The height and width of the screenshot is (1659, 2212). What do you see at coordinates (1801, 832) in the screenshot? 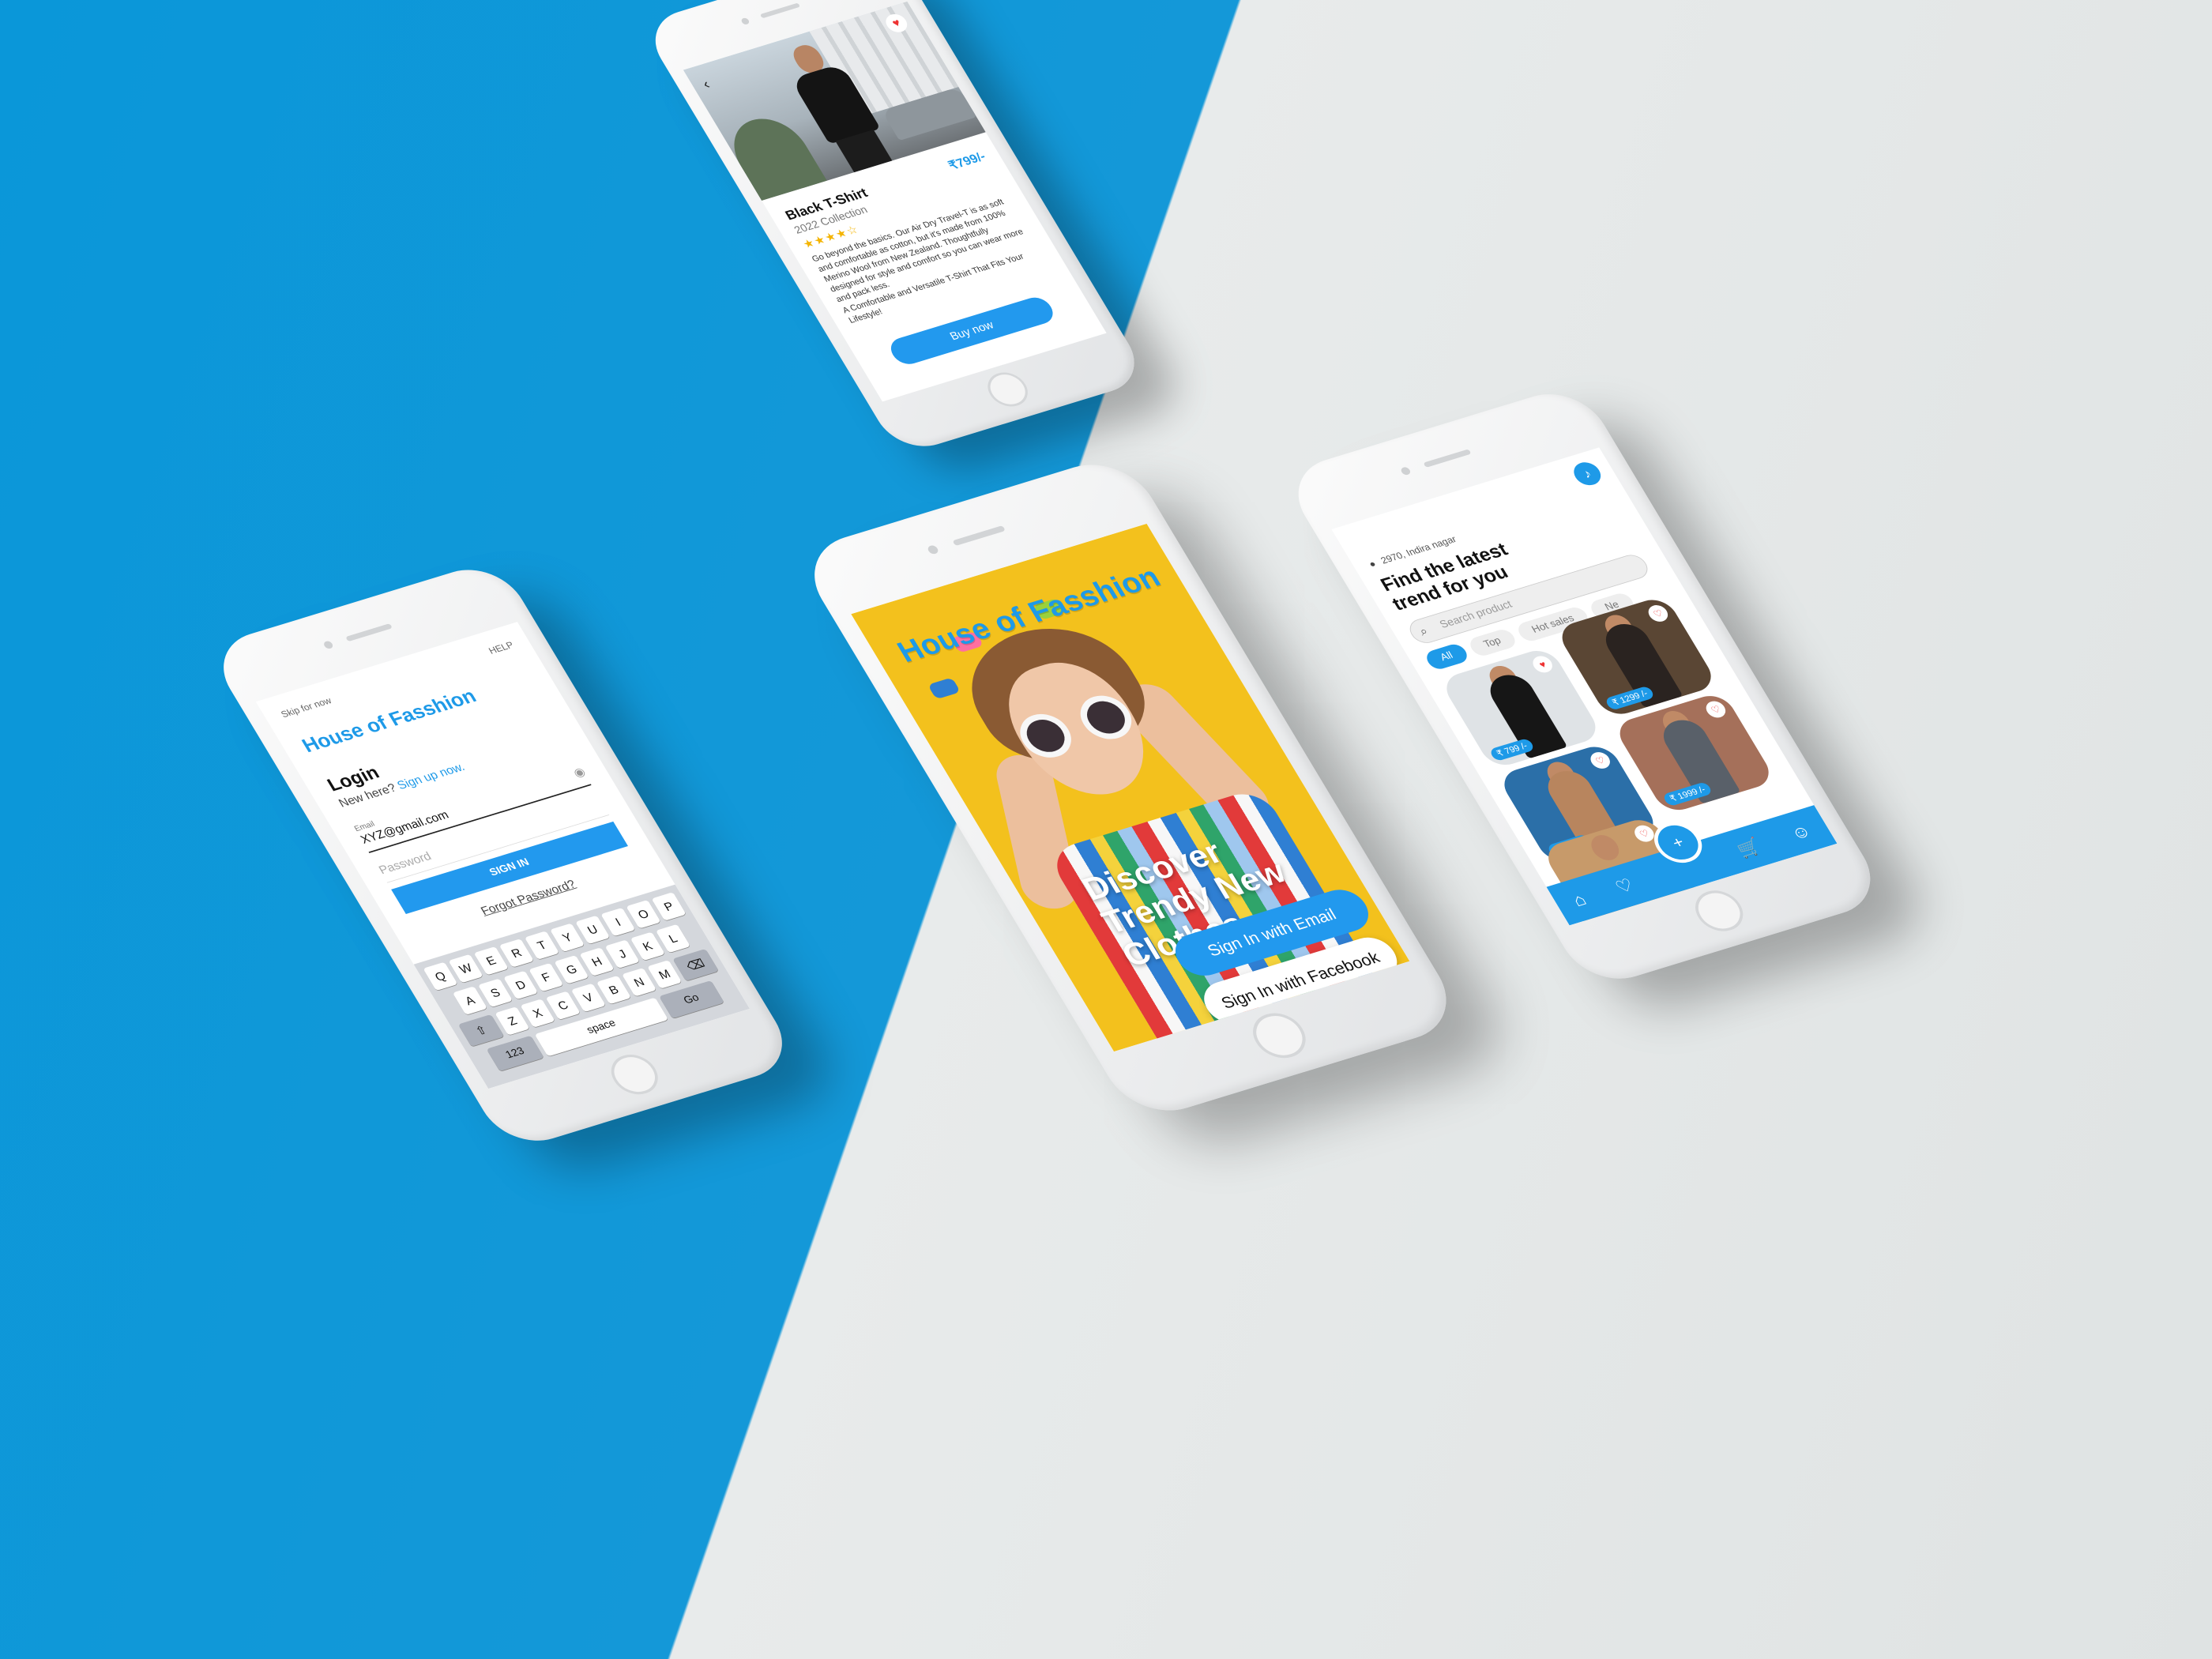
I see `user-icon: ☺` at bounding box center [1801, 832].